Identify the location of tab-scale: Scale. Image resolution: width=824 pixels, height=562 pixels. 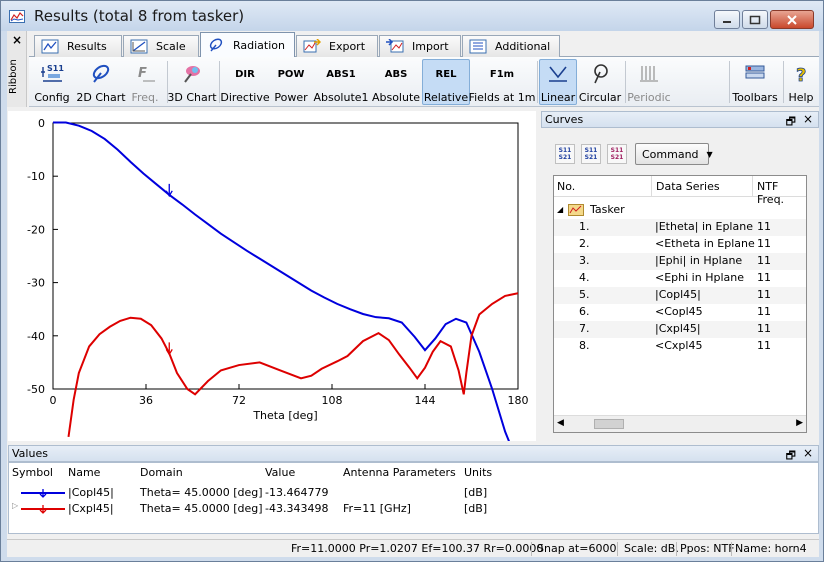
(161, 46).